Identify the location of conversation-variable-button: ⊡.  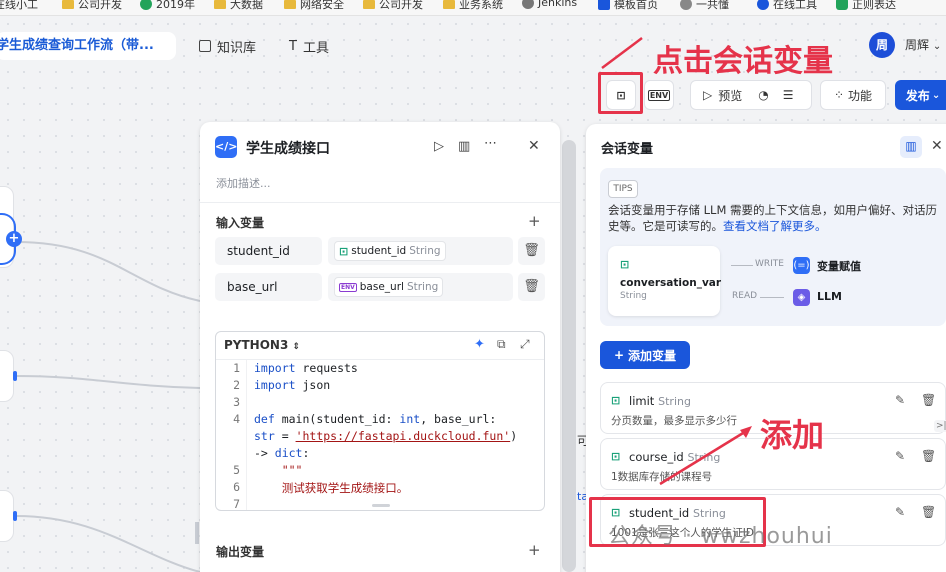
(621, 95).